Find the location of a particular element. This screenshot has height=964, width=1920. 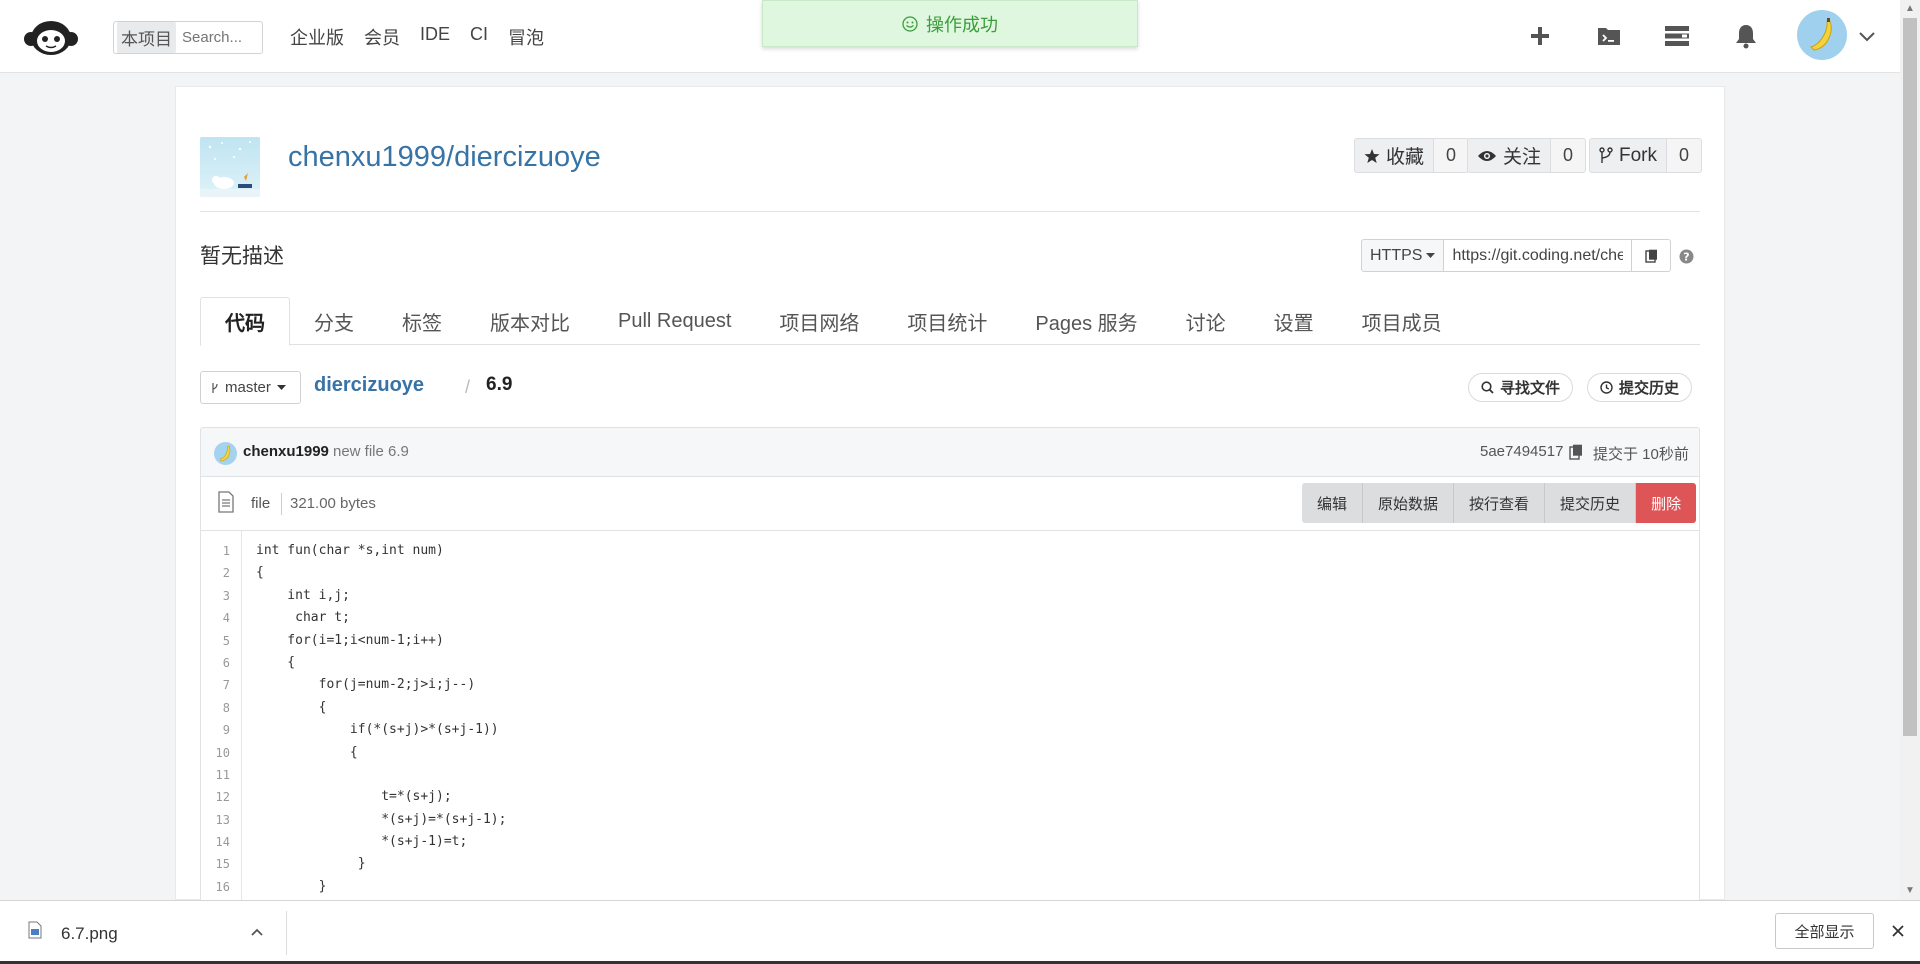

find-file-label: 寻找文件 is located at coordinates (1530, 388).